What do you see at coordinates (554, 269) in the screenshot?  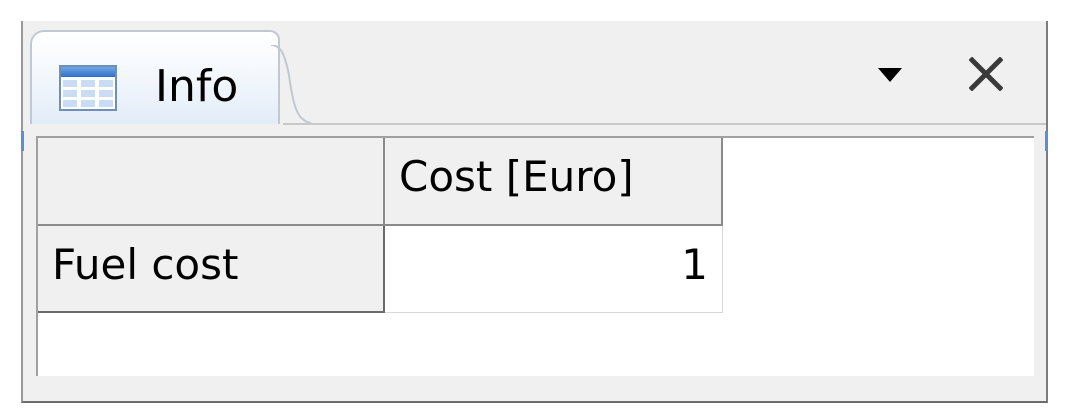 I see `table-cell-fuel-cost-value: 1` at bounding box center [554, 269].